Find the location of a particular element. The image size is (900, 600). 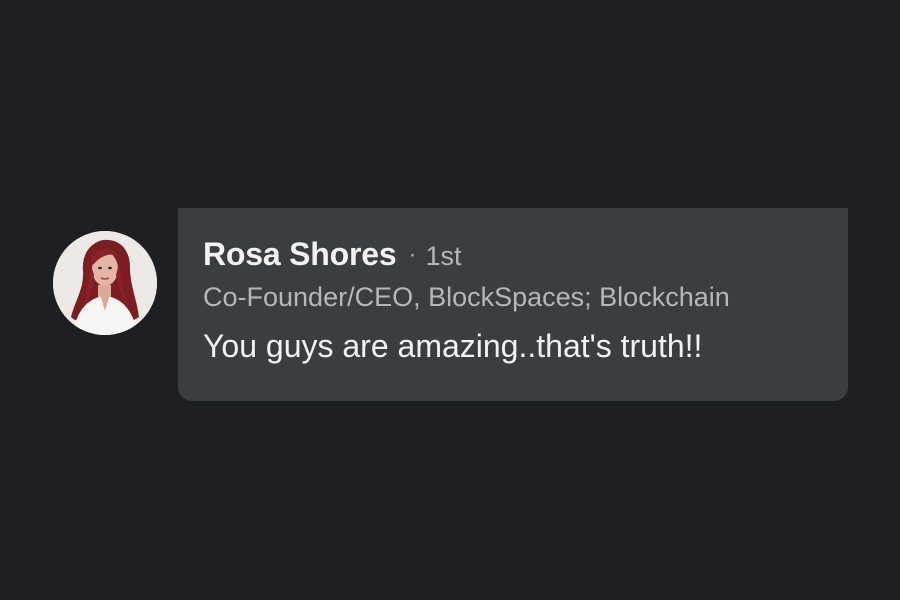

comment-text: You guys are amazing..that's truth!! is located at coordinates (453, 346).